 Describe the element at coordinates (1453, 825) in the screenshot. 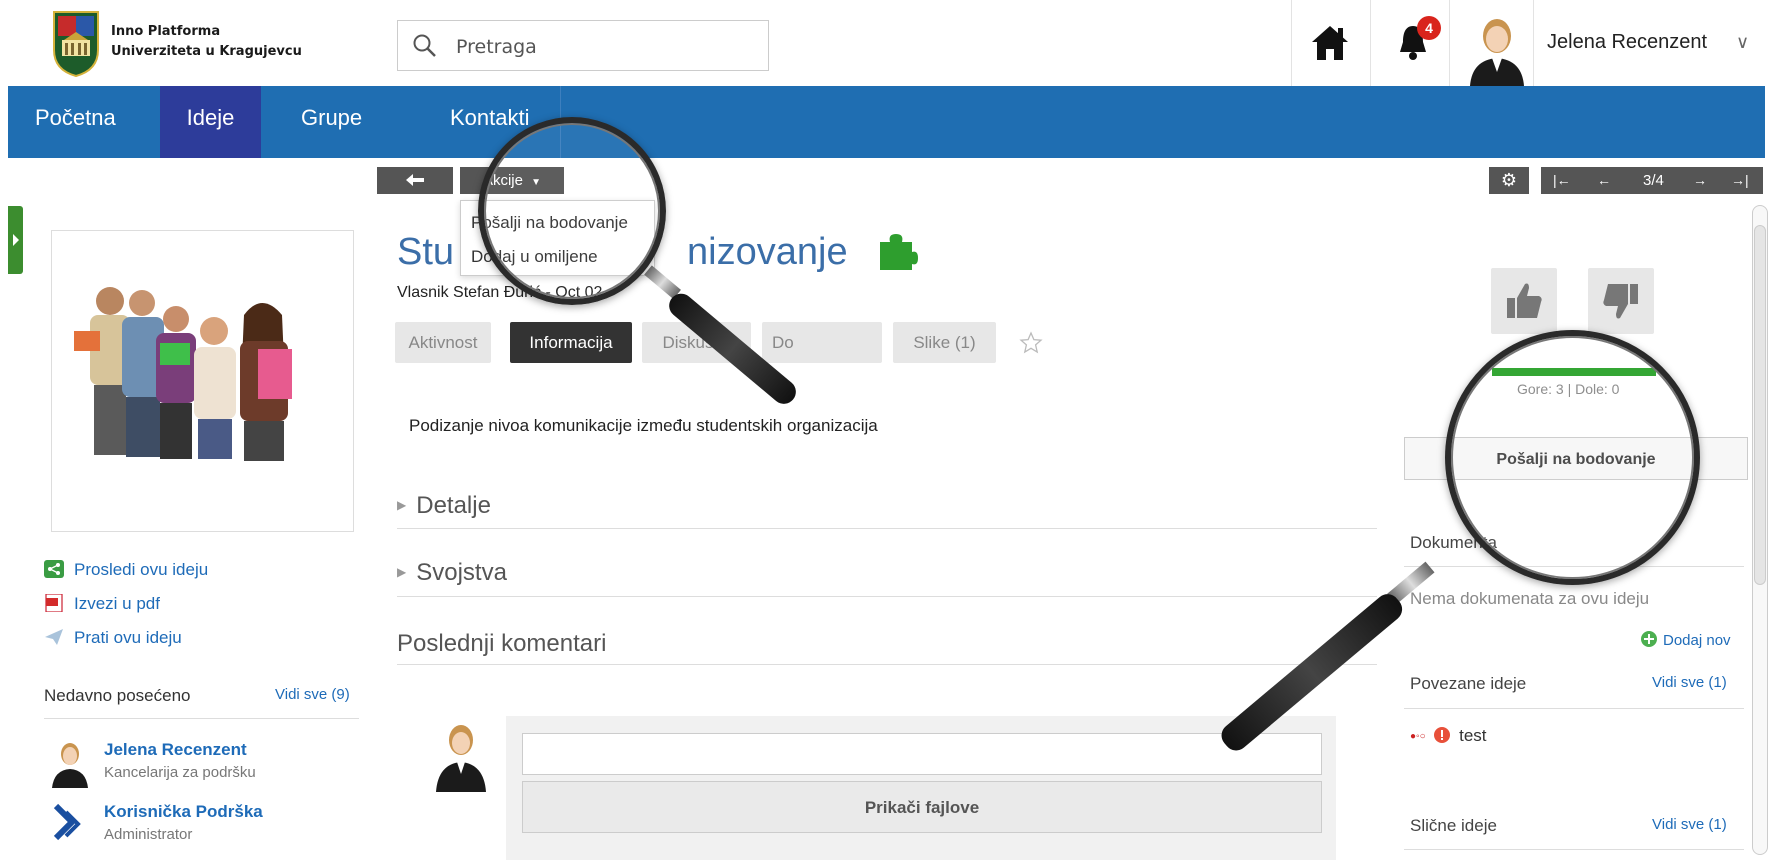

I see `similar-ideas-title: Slične ideje` at that location.